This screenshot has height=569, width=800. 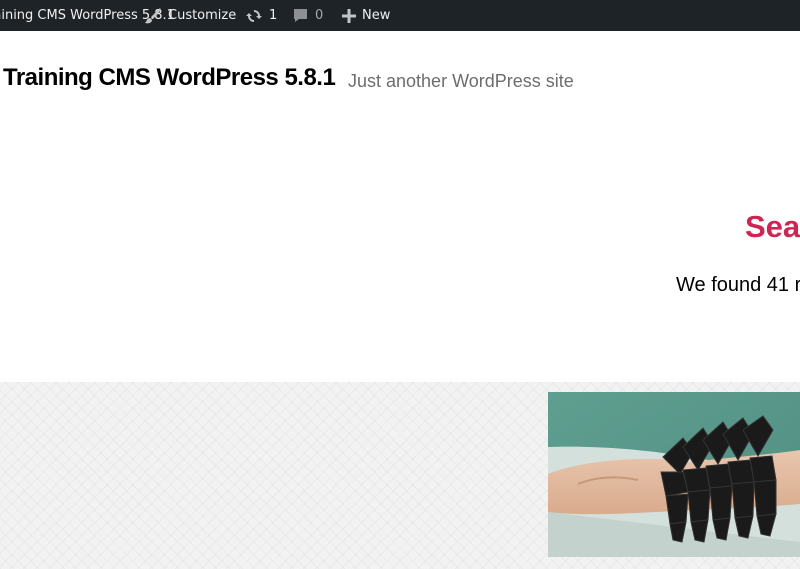 I want to click on paintbrush-icon, so click(x=153, y=16).